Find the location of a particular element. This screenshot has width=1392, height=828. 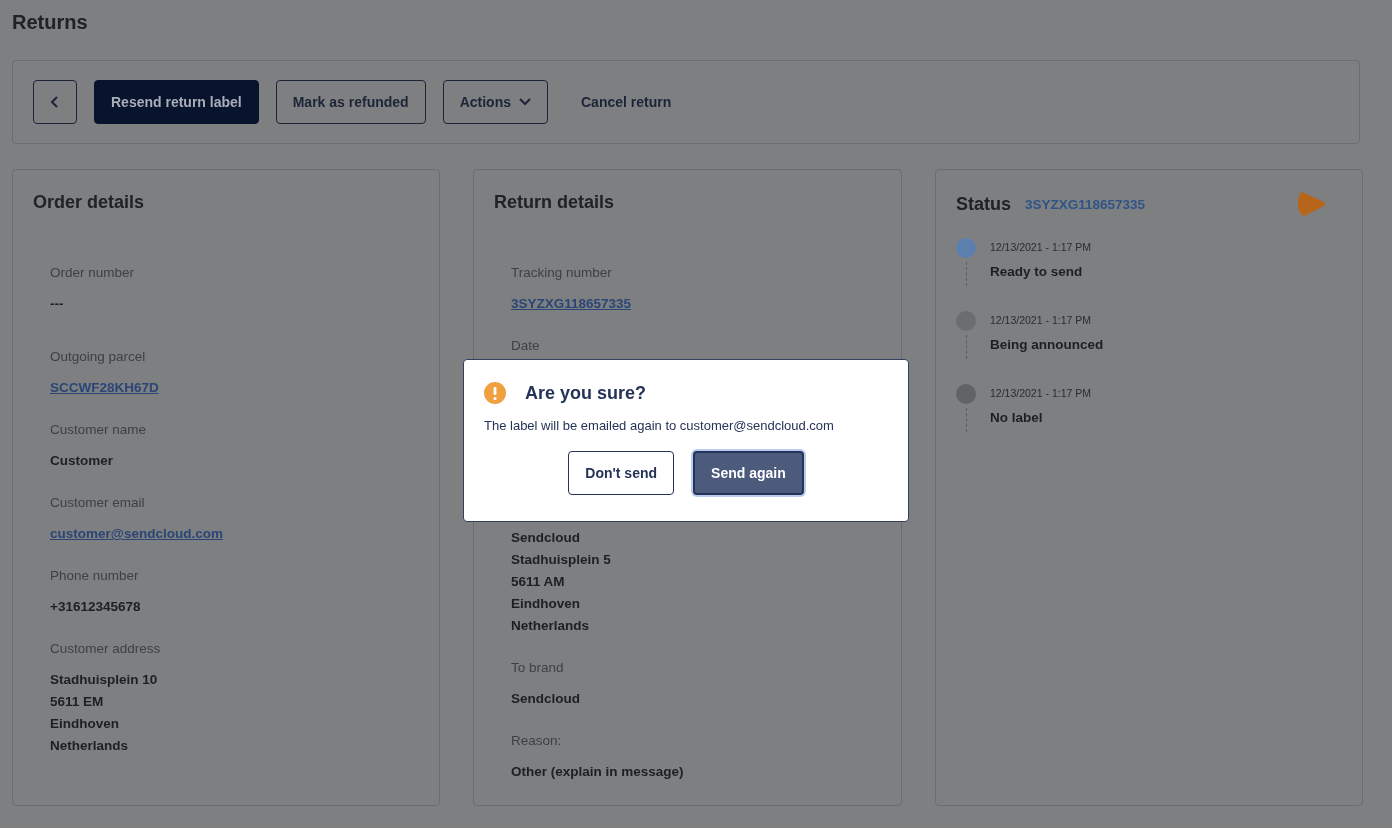

warning-icon is located at coordinates (495, 393).